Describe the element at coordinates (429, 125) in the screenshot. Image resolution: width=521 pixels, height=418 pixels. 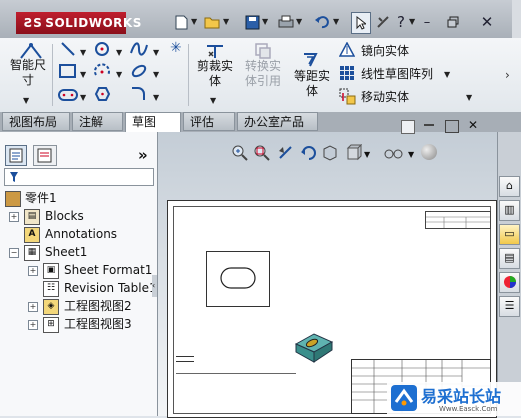
I see `minimize-document-icon` at that location.